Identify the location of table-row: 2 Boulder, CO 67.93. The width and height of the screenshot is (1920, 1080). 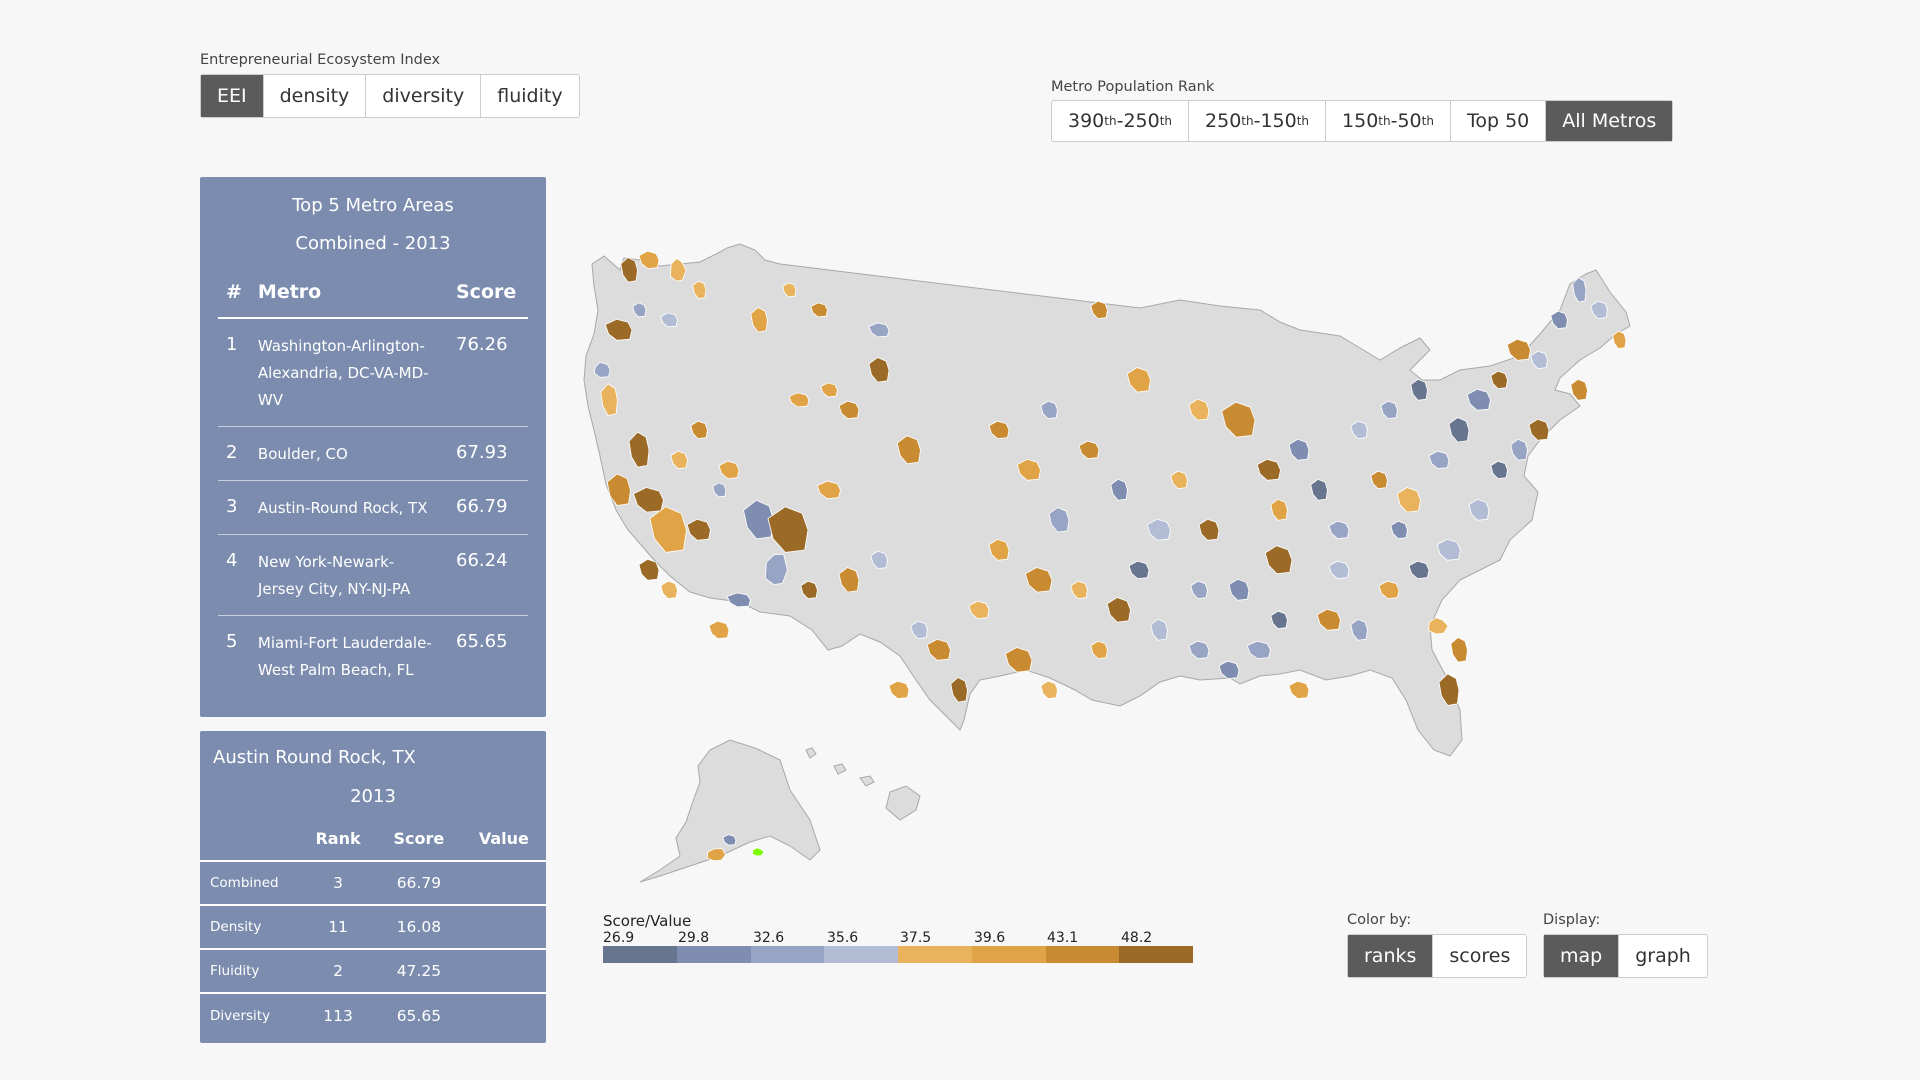
(373, 453).